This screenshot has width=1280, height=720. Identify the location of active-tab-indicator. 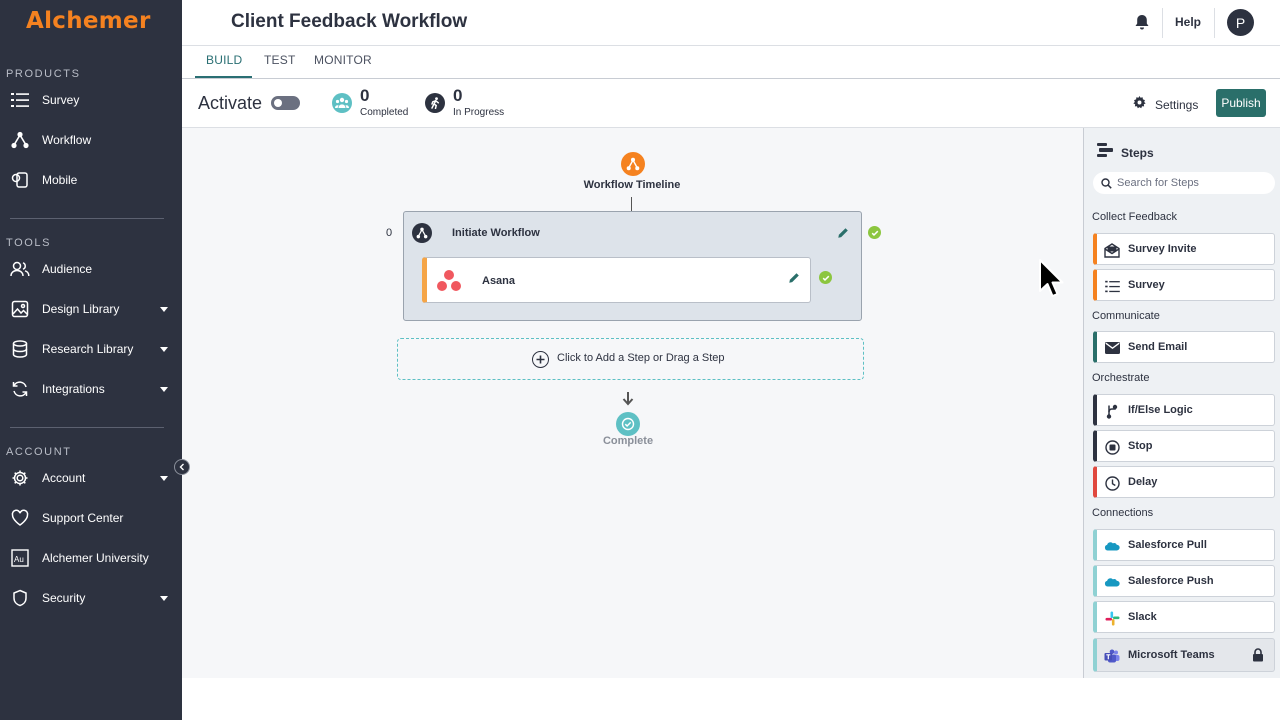
(223, 77).